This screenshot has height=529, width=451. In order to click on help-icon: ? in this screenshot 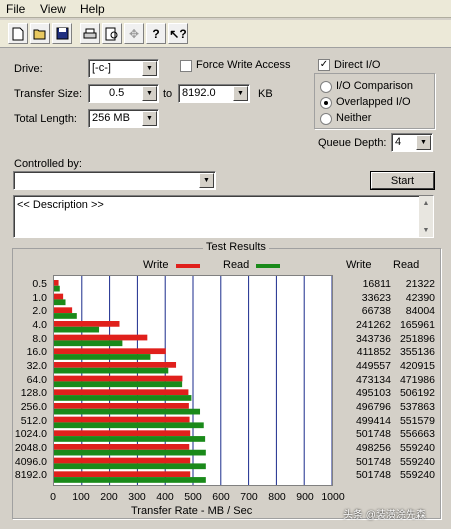, I will do `click(156, 33)`.